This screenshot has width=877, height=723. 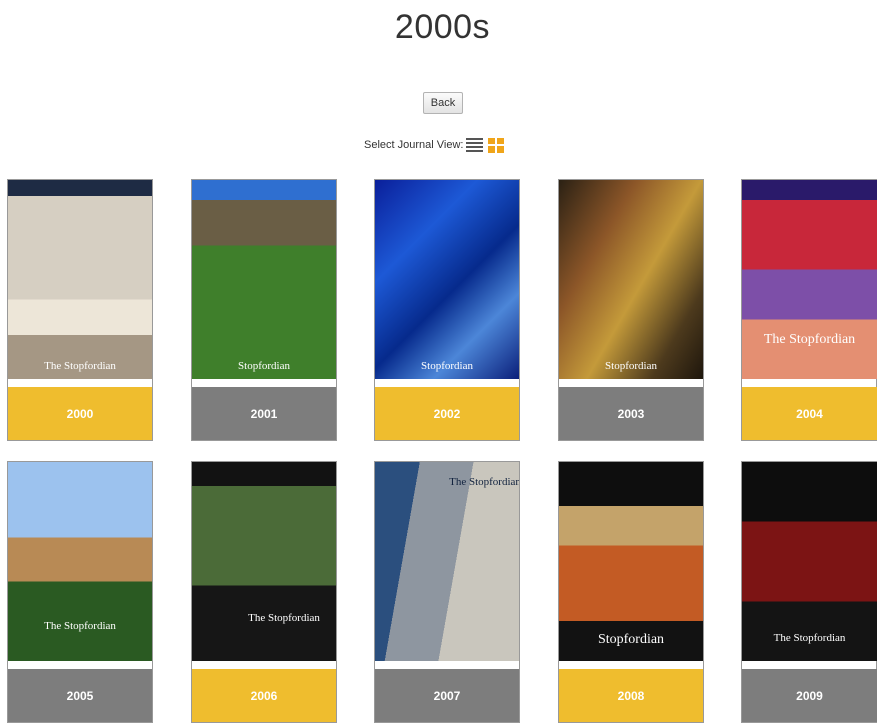 I want to click on page-title: 2000s, so click(x=442, y=27).